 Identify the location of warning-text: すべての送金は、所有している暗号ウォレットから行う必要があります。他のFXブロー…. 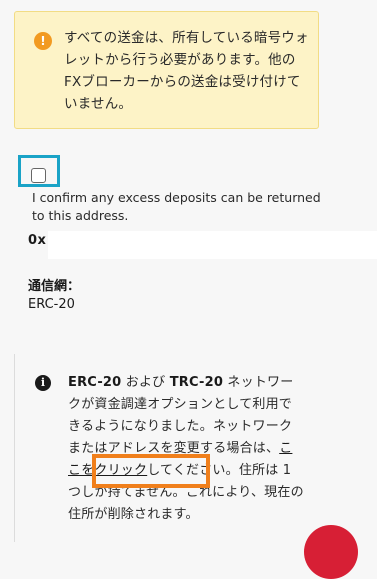
(186, 71).